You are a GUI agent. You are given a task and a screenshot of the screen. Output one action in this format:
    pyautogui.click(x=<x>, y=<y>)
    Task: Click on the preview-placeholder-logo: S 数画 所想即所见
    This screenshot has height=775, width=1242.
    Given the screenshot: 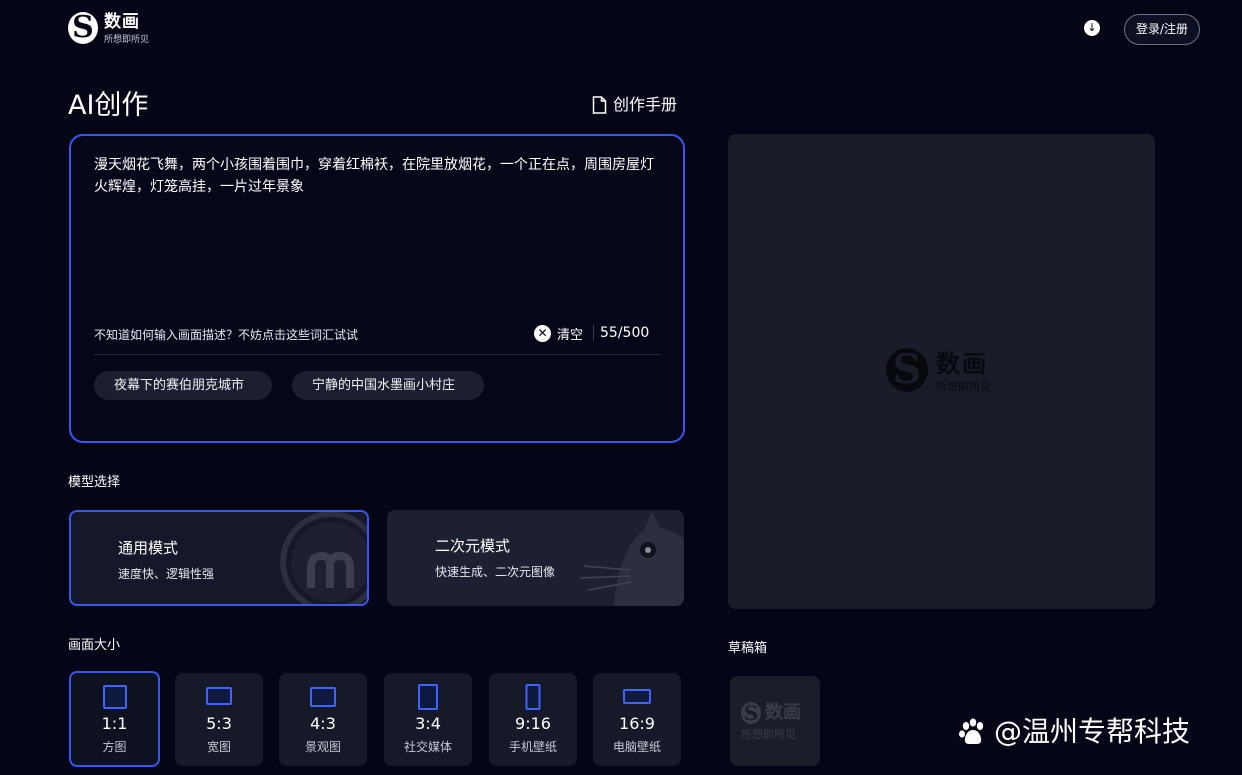 What is the action you would take?
    pyautogui.click(x=946, y=371)
    